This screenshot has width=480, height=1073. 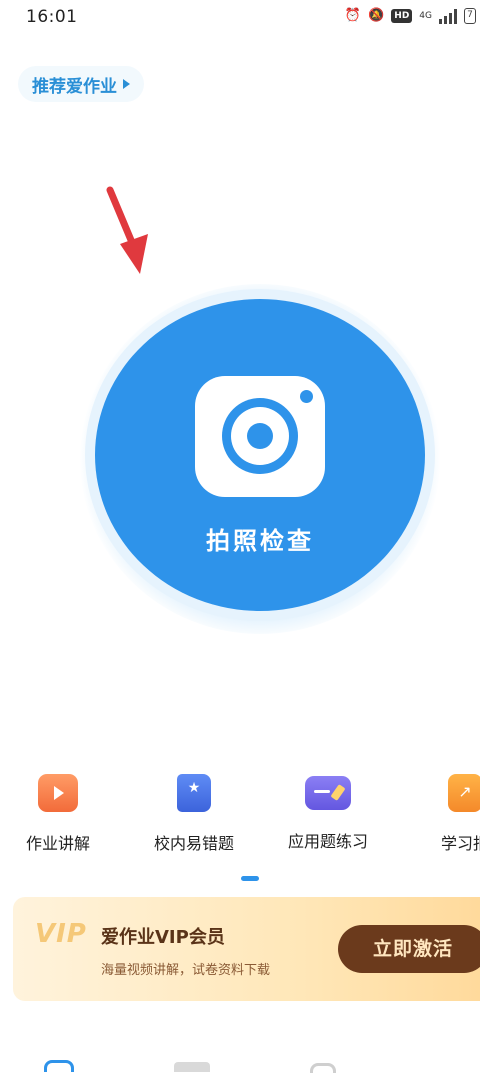 What do you see at coordinates (163, 937) in the screenshot?
I see `vip-title: 爱作业VIP会员` at bounding box center [163, 937].